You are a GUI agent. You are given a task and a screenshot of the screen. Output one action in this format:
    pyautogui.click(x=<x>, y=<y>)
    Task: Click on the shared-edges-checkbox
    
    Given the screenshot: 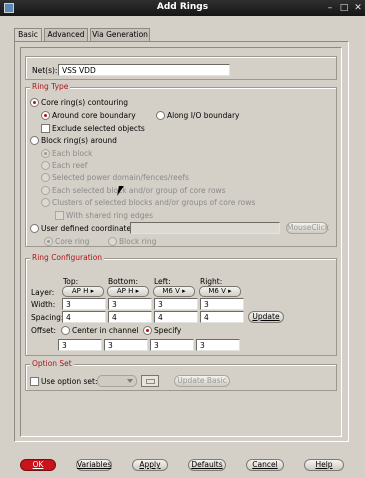 What is the action you would take?
    pyautogui.click(x=59, y=215)
    